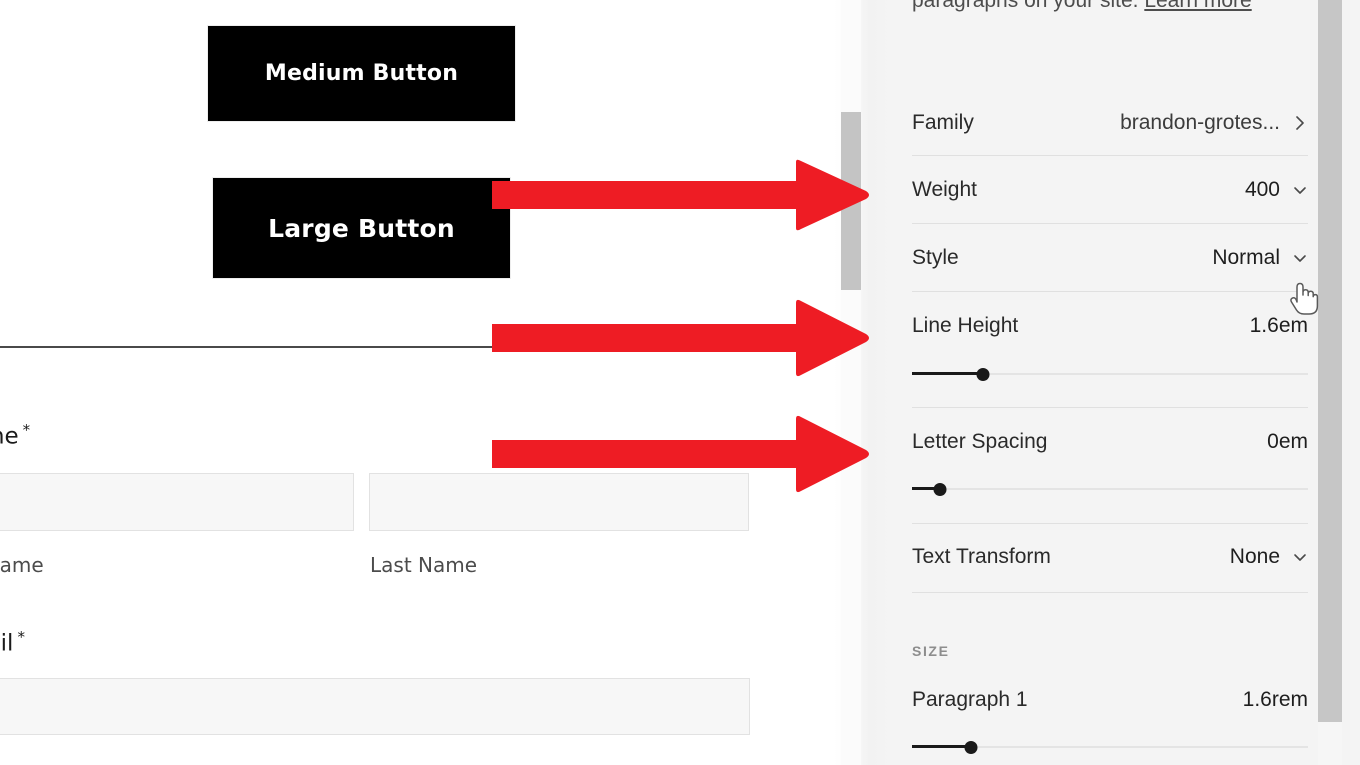 This screenshot has height=765, width=1360. I want to click on email-required-marker: *, so click(21, 637).